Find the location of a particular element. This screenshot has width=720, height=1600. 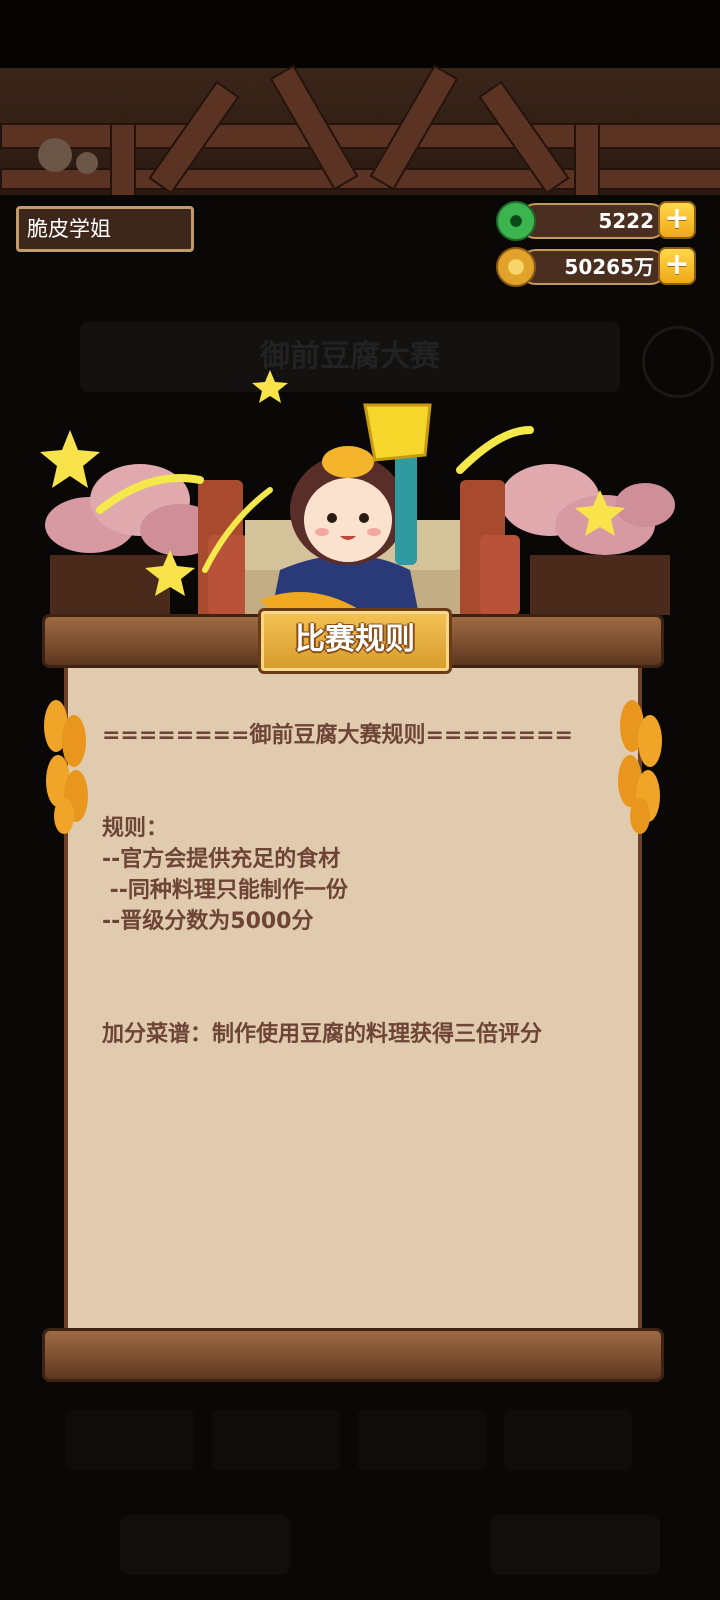

scroll-bottom-rod is located at coordinates (353, 1355).